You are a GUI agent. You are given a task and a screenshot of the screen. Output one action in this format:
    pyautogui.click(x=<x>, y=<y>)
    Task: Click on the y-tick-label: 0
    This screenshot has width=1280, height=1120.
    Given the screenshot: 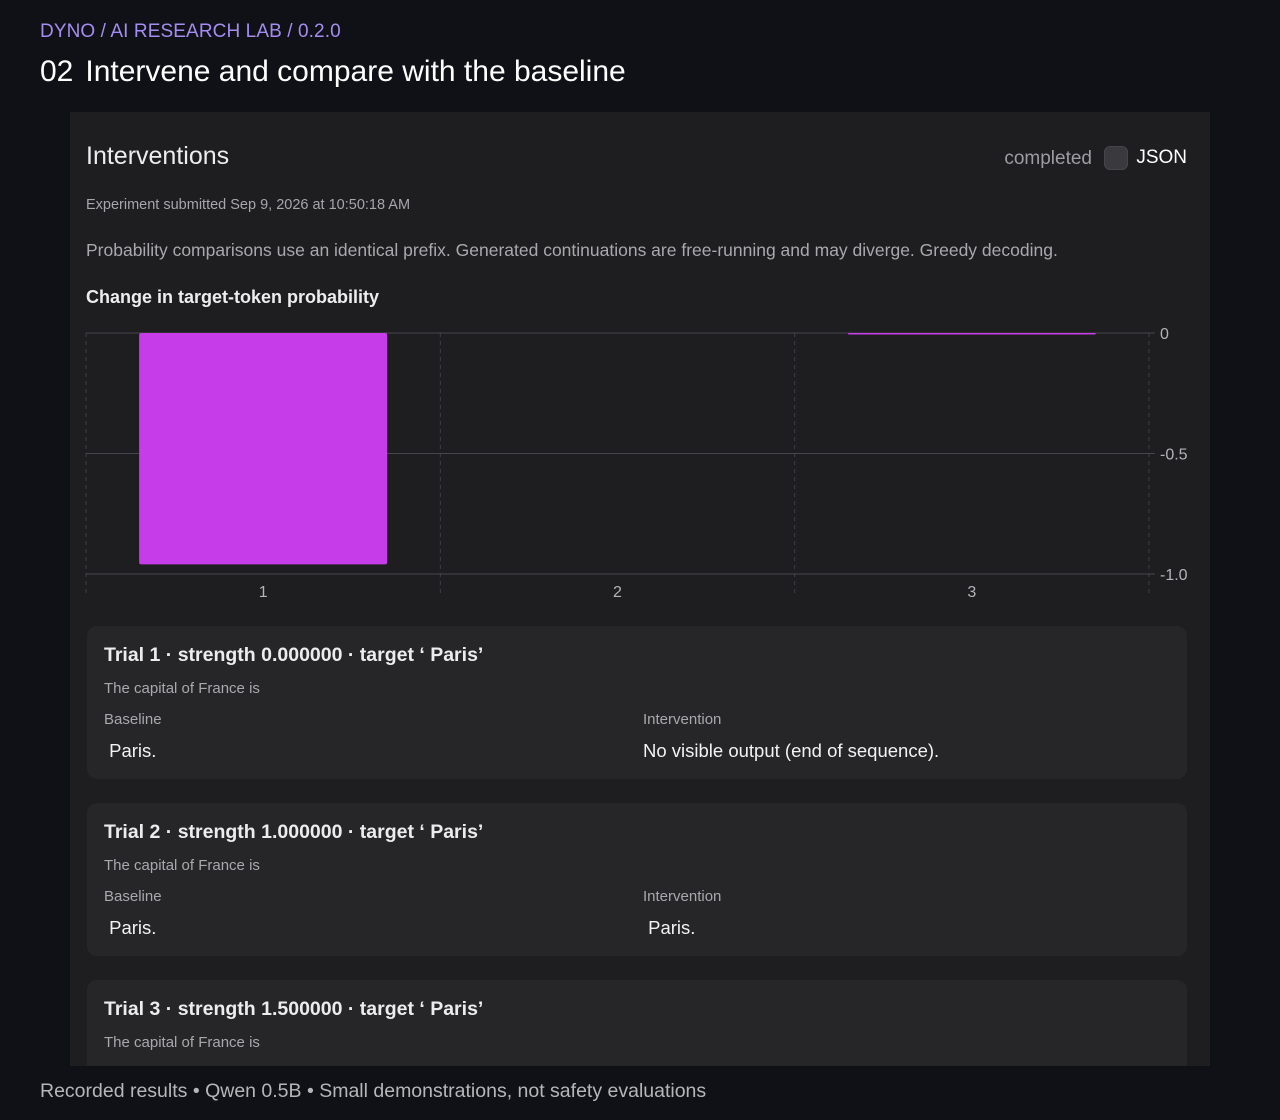 What is the action you would take?
    pyautogui.click(x=1164, y=334)
    